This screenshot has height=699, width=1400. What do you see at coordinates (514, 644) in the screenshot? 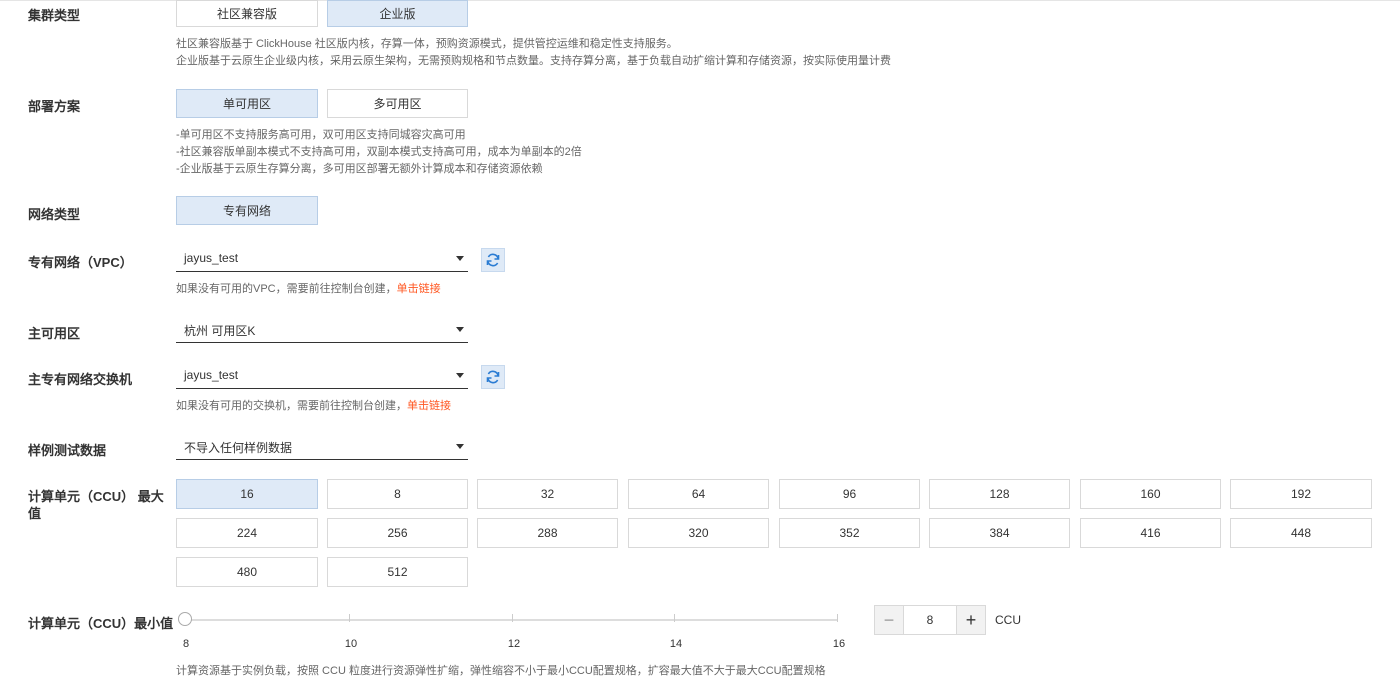
I see `slider-tick-label: 12` at bounding box center [514, 644].